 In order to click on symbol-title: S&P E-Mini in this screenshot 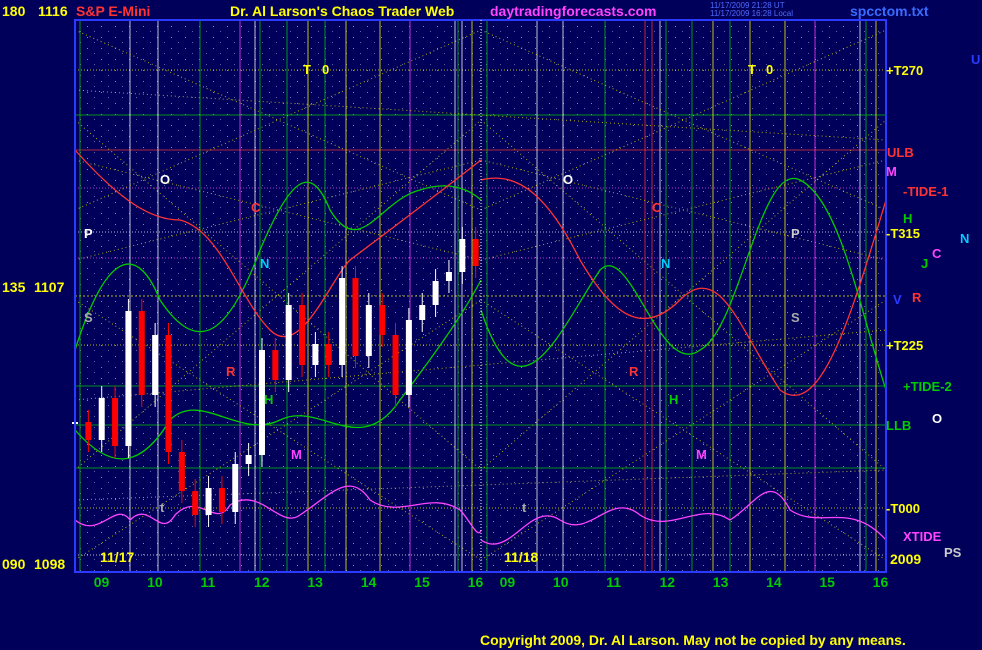, I will do `click(113, 11)`.